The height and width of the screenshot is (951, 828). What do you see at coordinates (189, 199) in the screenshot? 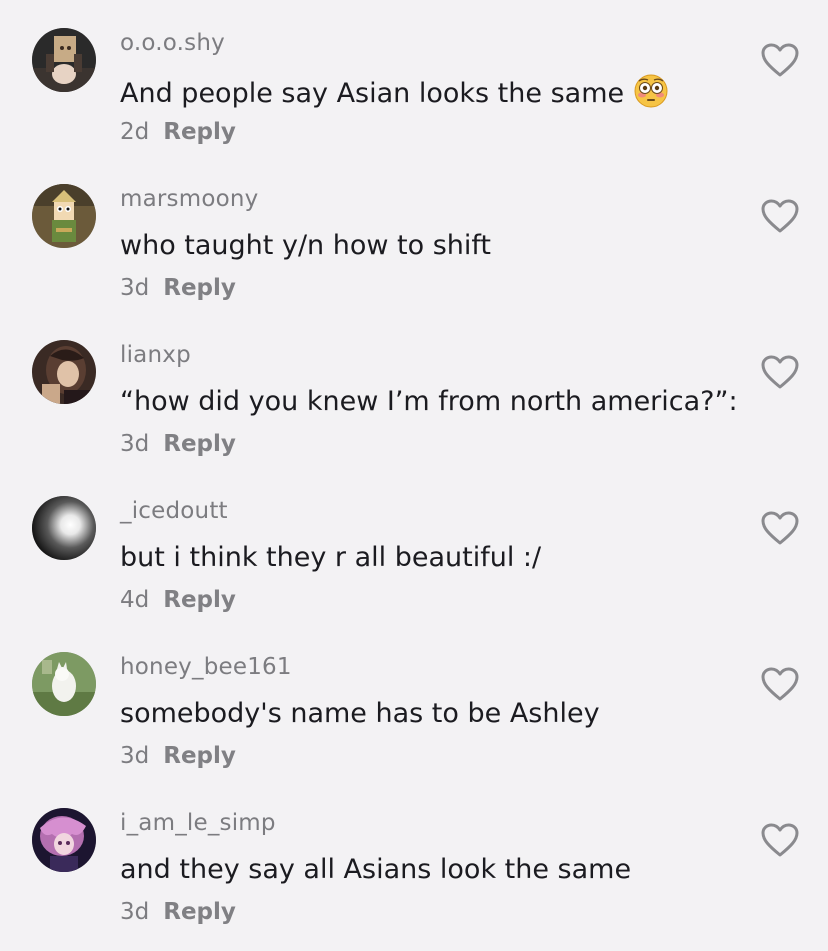
I see `comment-username: marsmoony` at bounding box center [189, 199].